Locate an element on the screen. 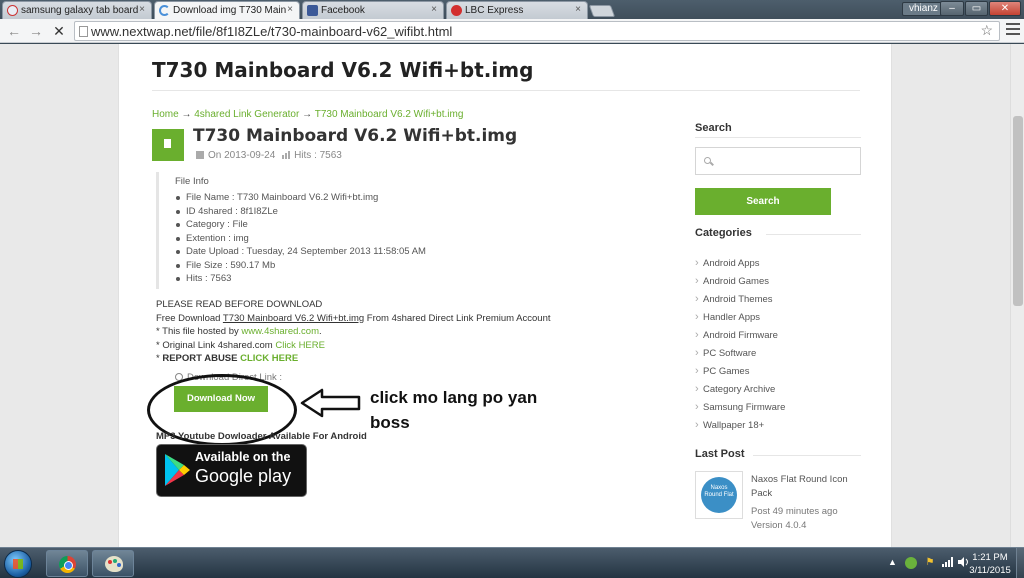 The image size is (1024, 578). annotation-line: click mo lang po yan is located at coordinates (454, 397).